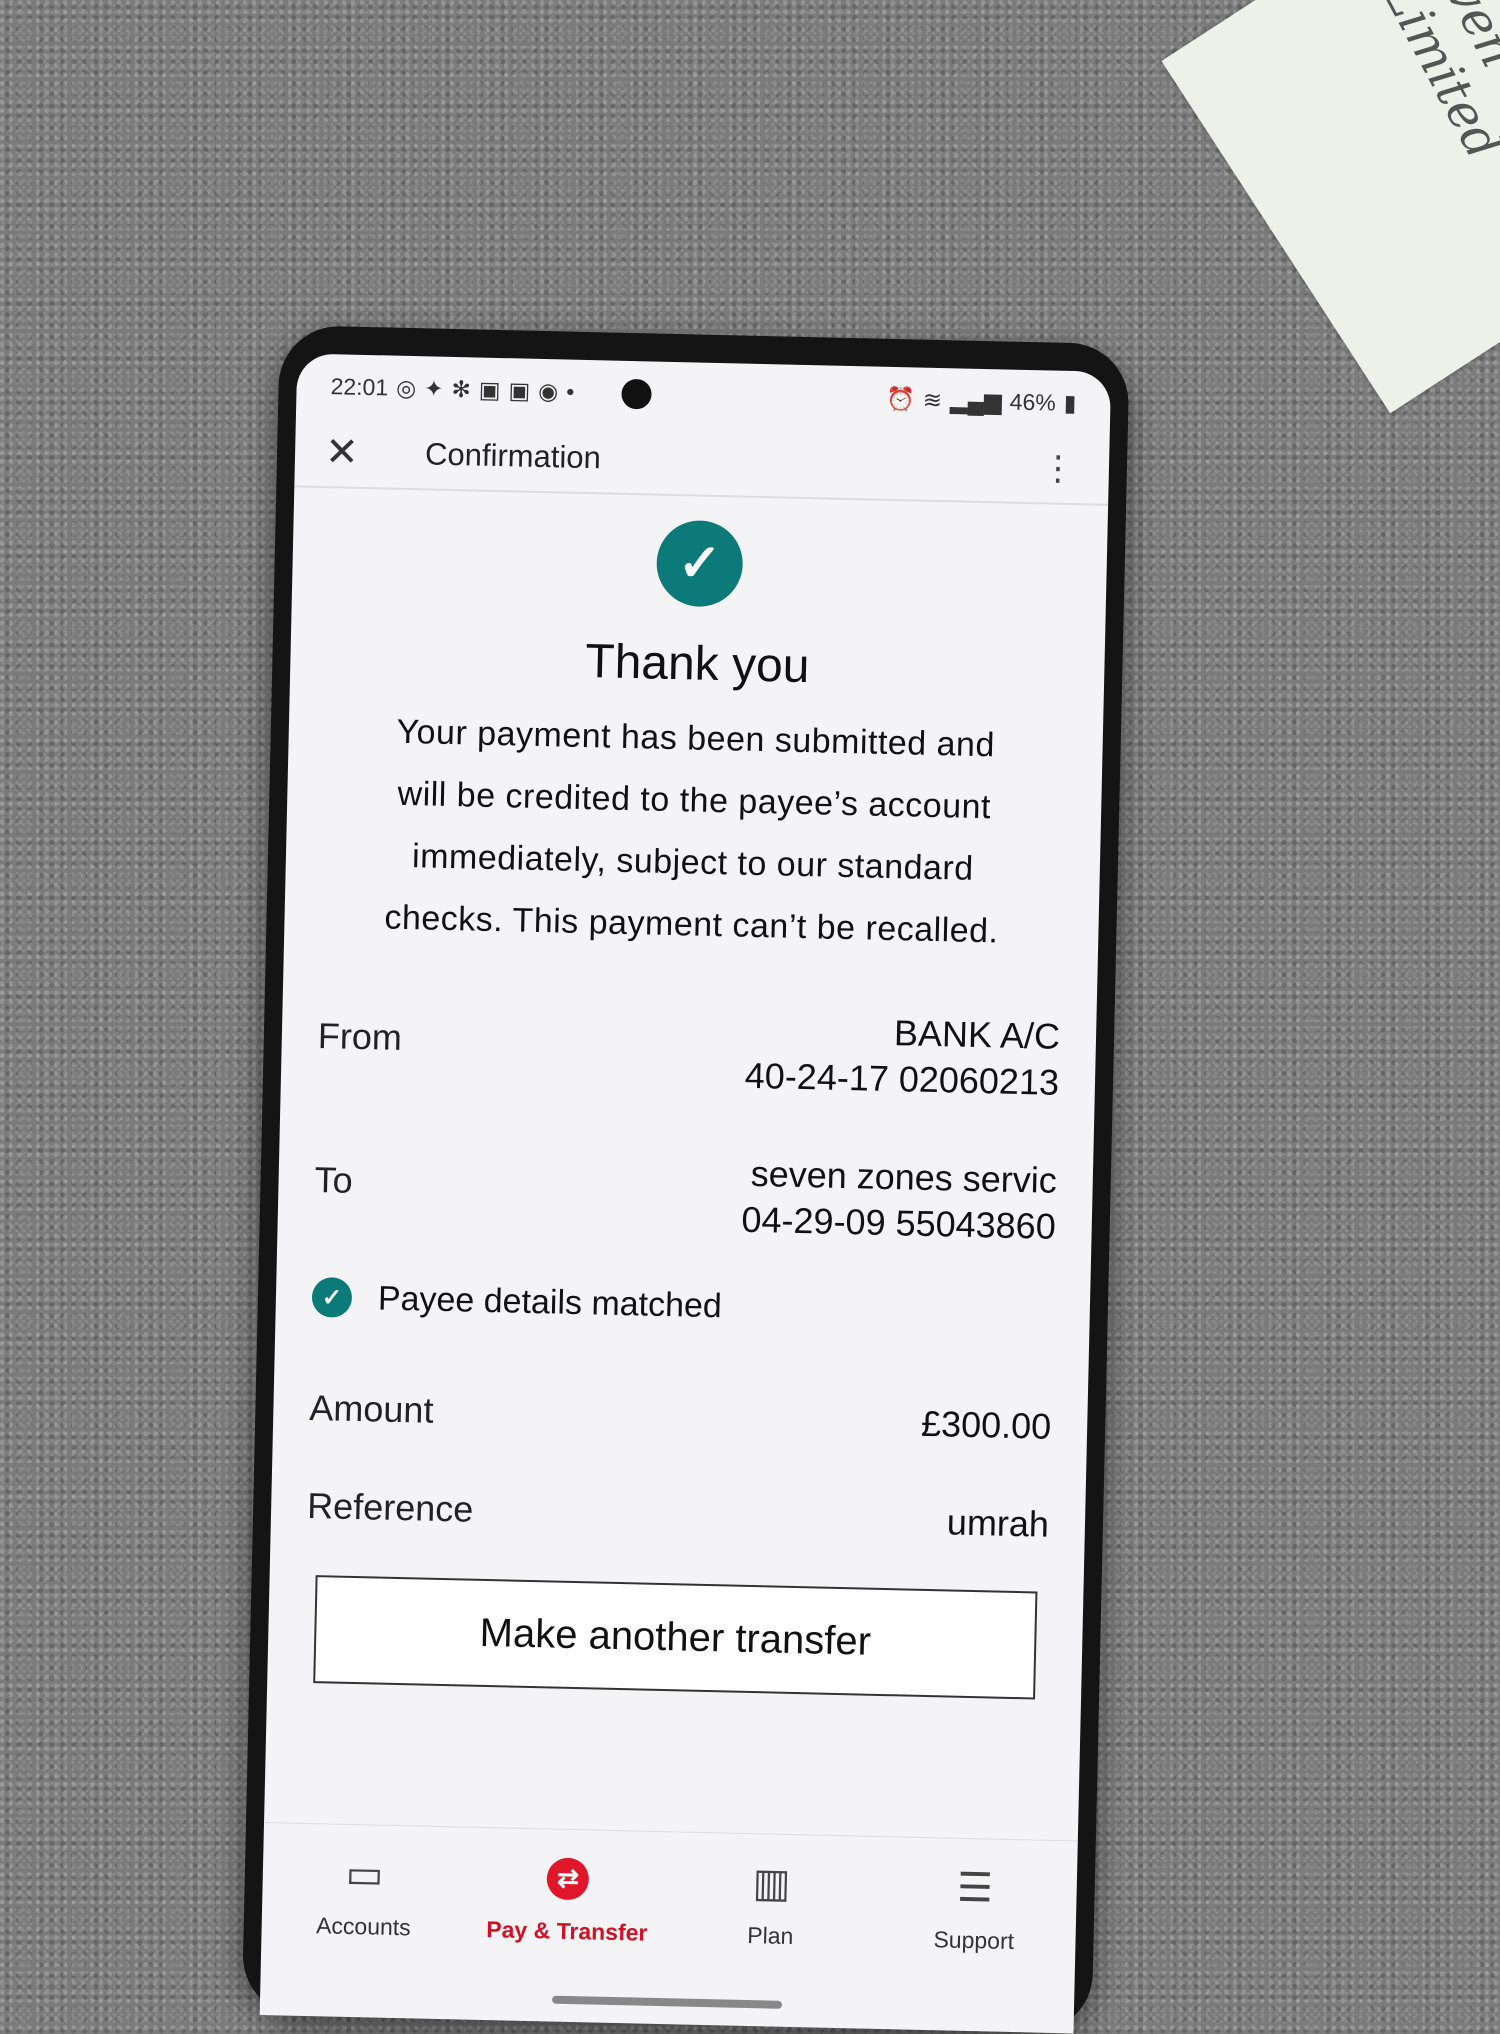 The height and width of the screenshot is (2034, 1500). I want to click on nav-label-plan: Plan, so click(770, 1935).